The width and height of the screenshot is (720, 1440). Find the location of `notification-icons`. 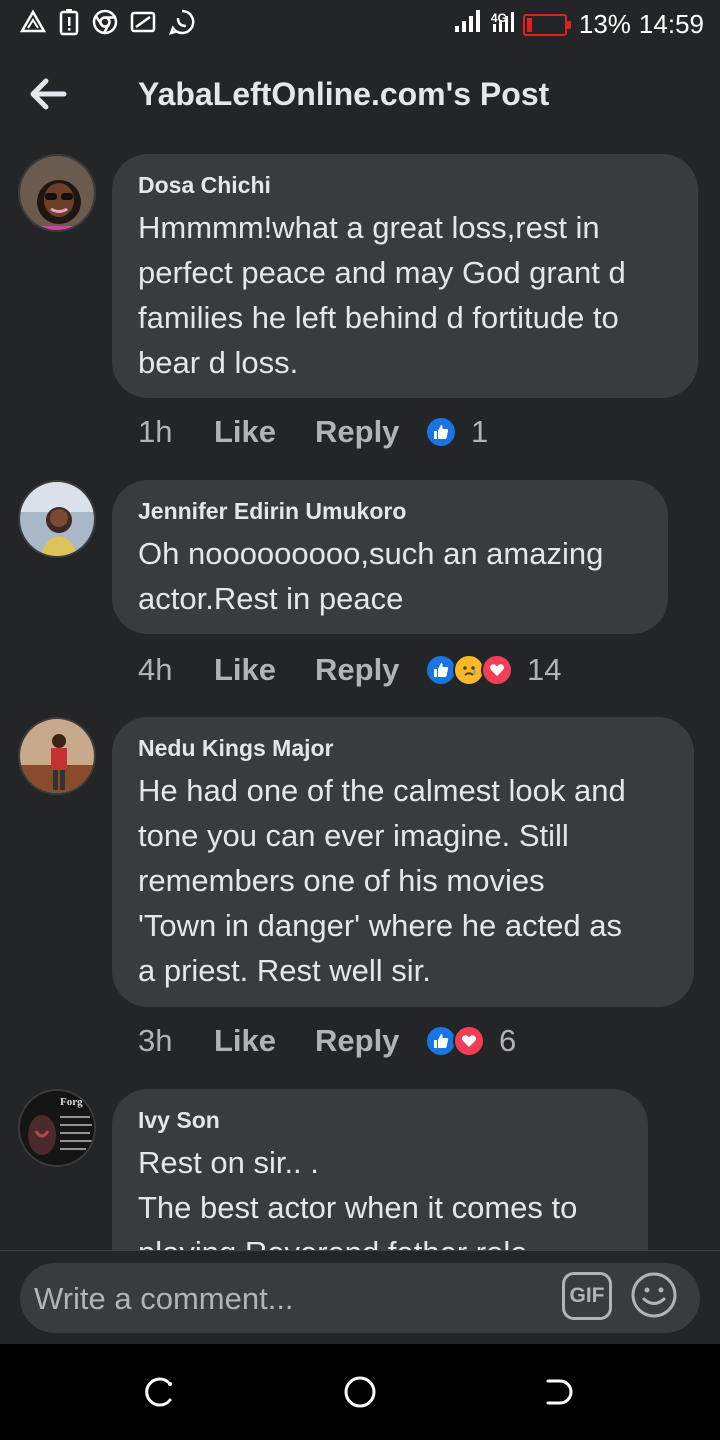

notification-icons is located at coordinates (108, 22).